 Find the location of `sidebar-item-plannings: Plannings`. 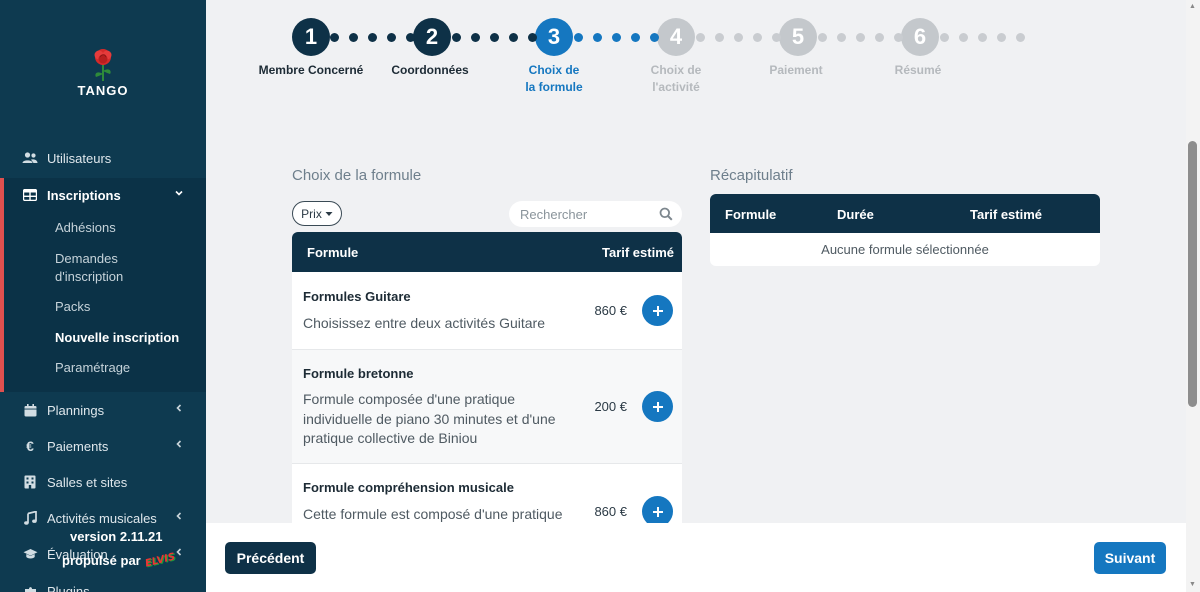

sidebar-item-plannings: Plannings is located at coordinates (103, 410).